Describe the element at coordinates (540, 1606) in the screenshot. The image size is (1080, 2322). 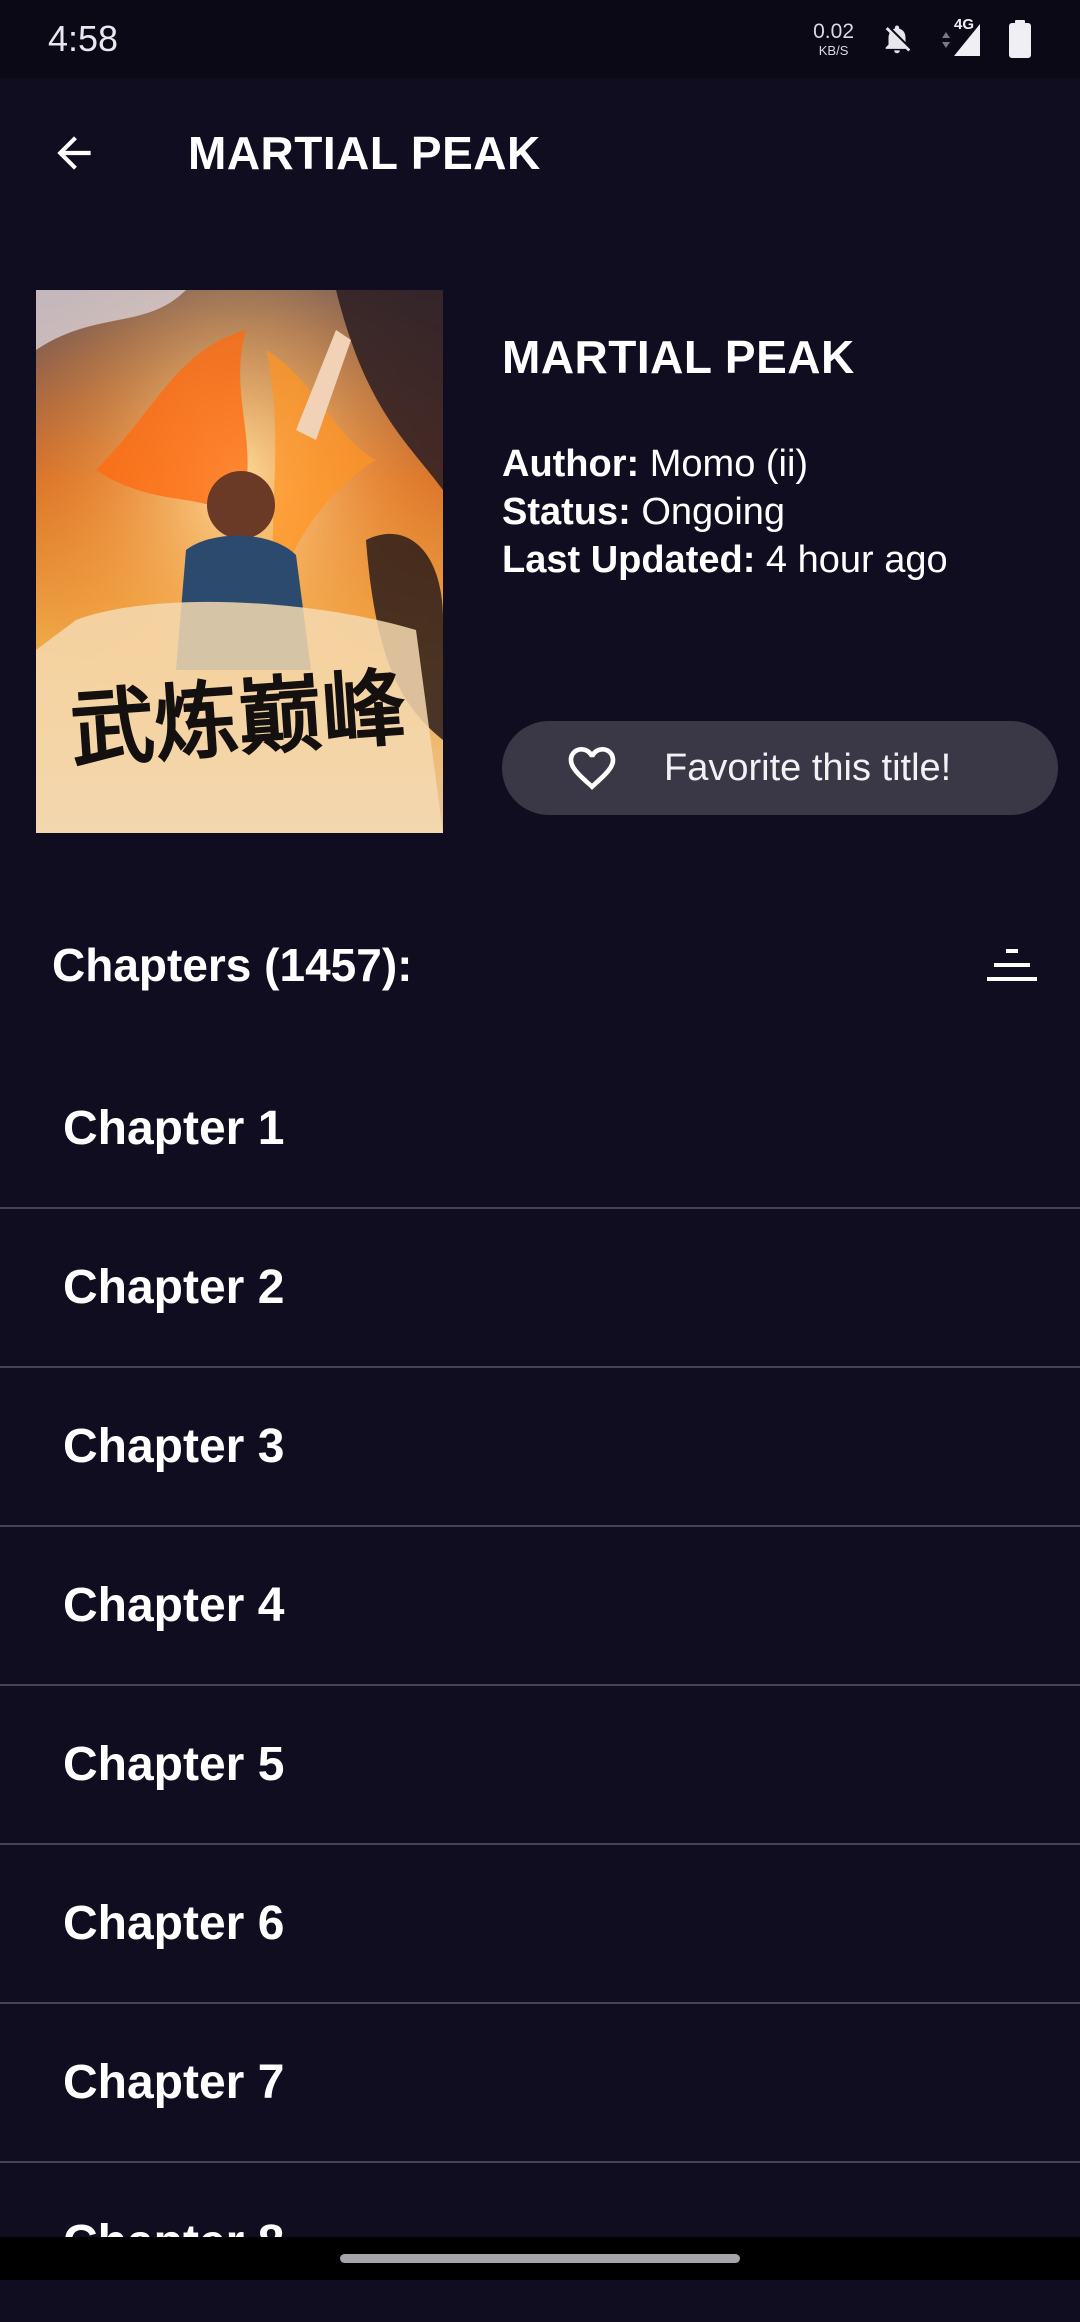
I see `chapter-row: Chapter 4` at that location.